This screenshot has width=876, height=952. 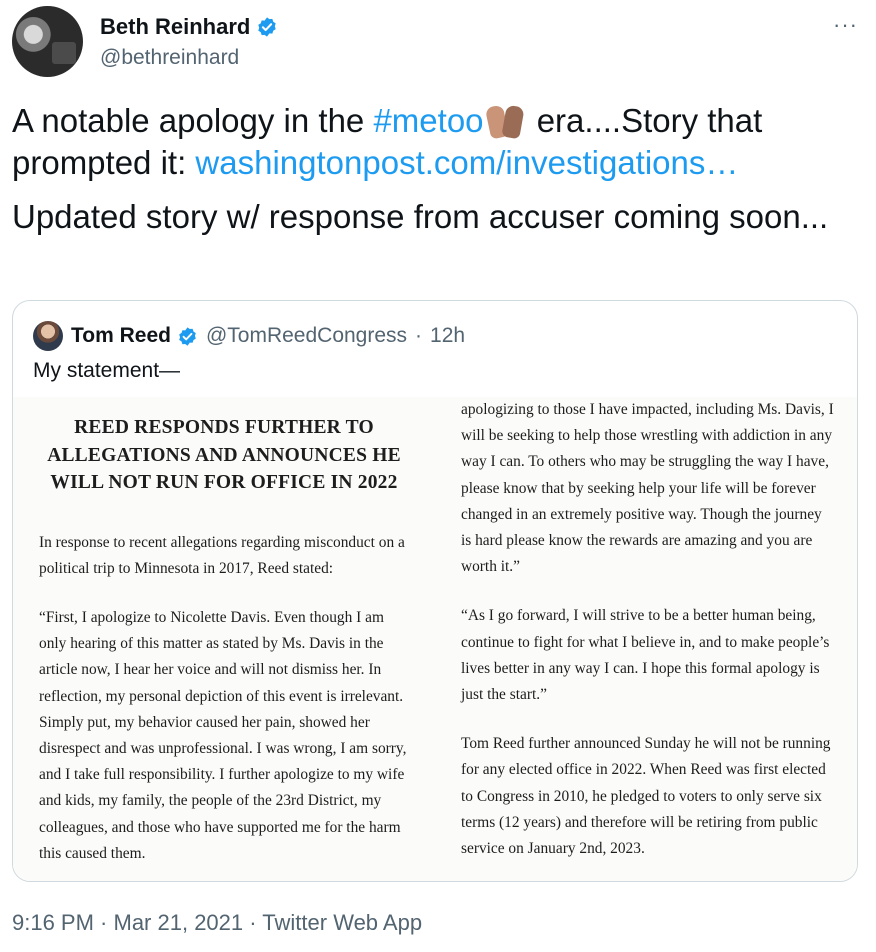 What do you see at coordinates (107, 370) in the screenshot?
I see `quoted-tweet-text: My statement—` at bounding box center [107, 370].